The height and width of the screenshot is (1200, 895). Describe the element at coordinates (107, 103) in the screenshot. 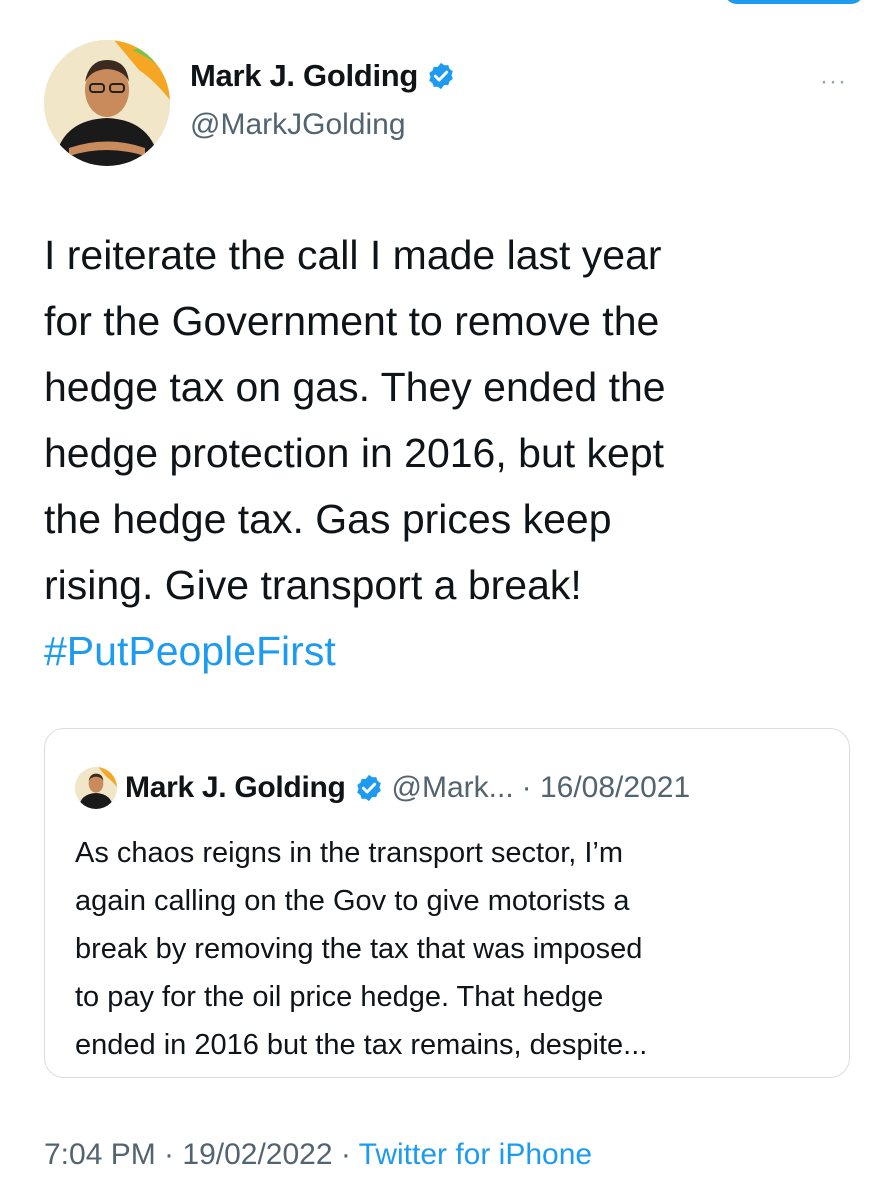

I see `author-avatar` at that location.